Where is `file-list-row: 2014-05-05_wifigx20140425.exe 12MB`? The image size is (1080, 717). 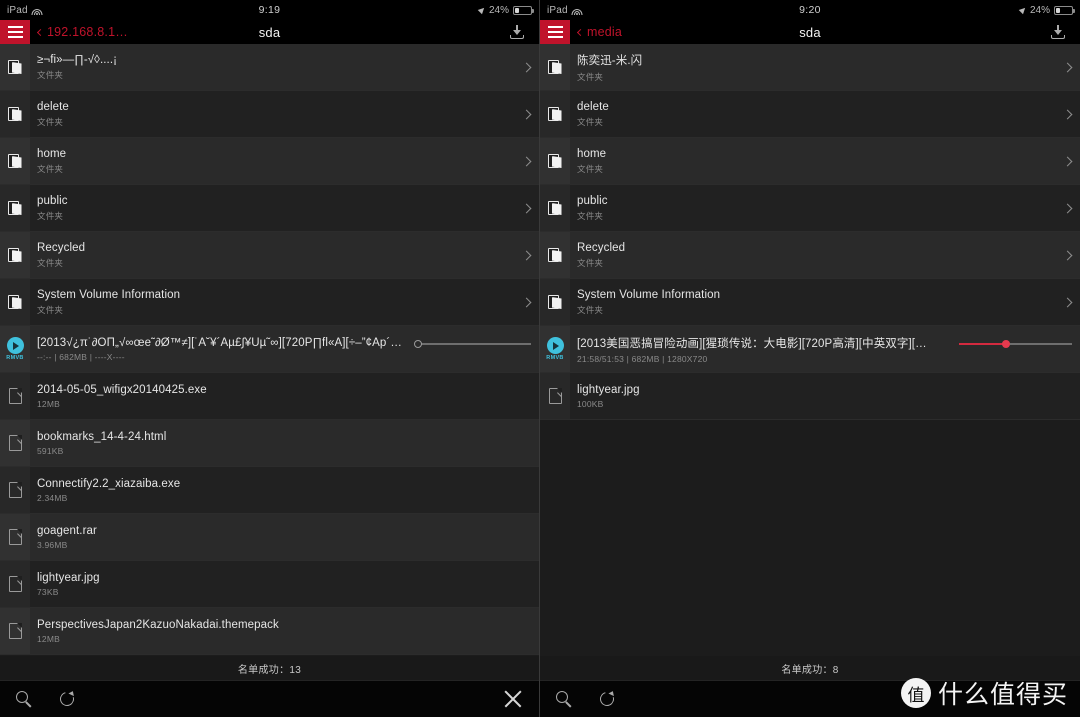 file-list-row: 2014-05-05_wifigx20140425.exe 12MB is located at coordinates (269, 396).